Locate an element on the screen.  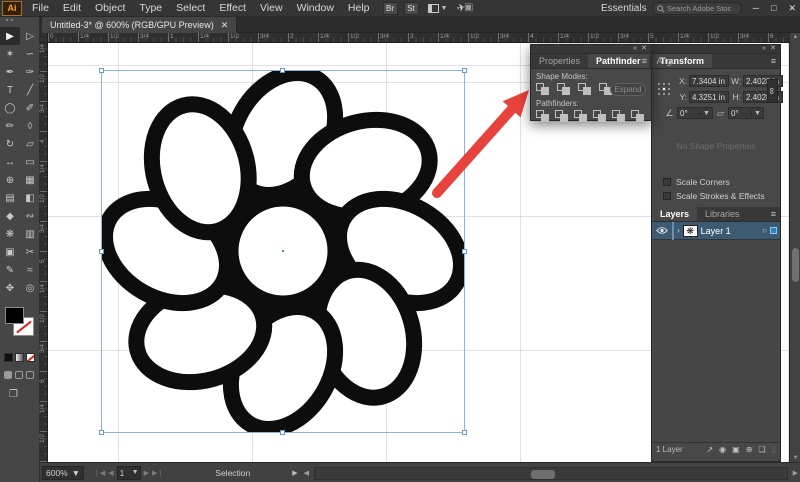
tab-properties: Properties is located at coordinates (559, 61).